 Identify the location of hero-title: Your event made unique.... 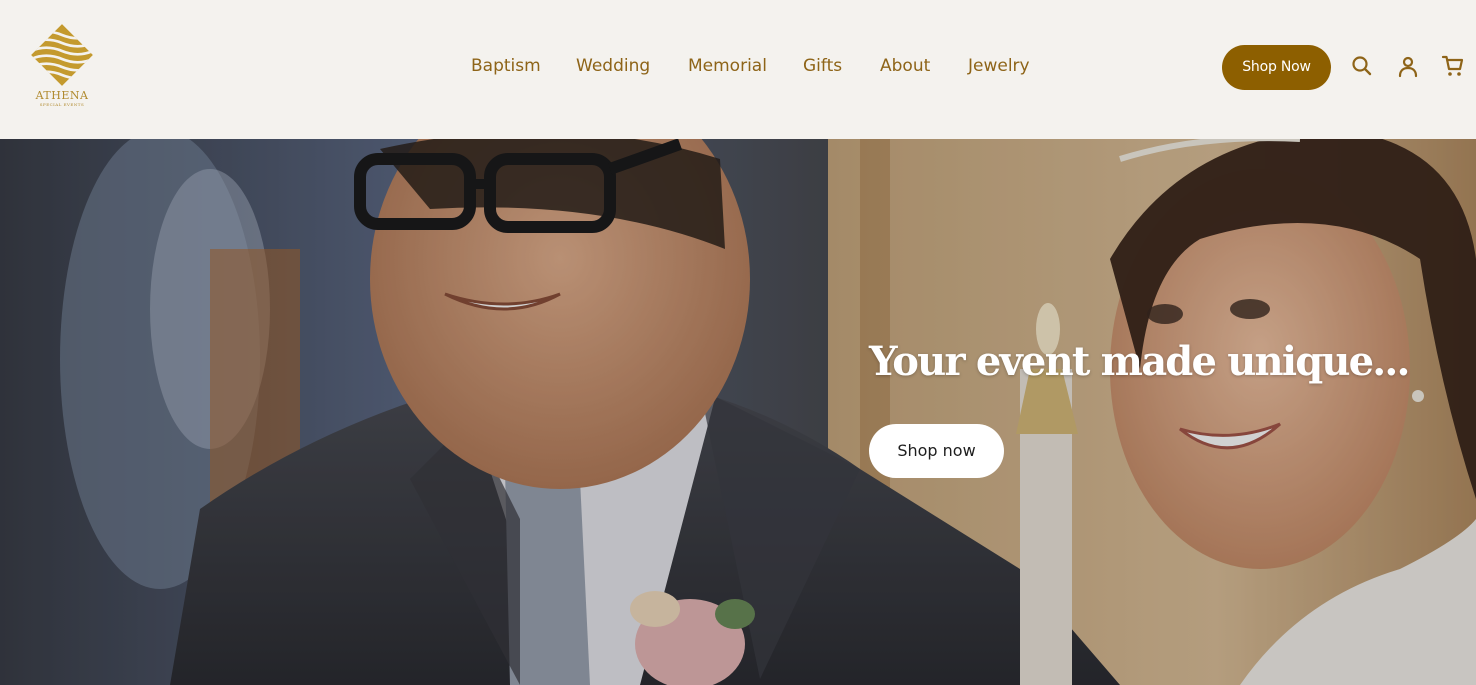
(1140, 361).